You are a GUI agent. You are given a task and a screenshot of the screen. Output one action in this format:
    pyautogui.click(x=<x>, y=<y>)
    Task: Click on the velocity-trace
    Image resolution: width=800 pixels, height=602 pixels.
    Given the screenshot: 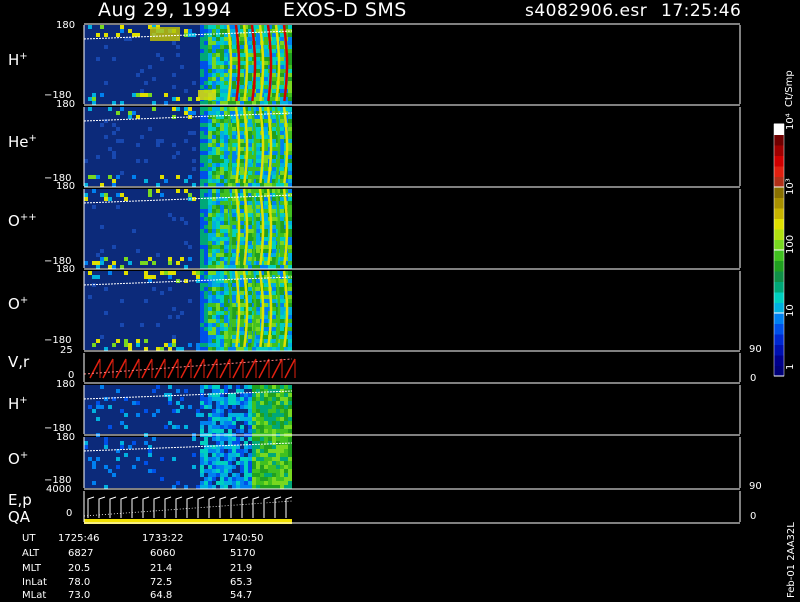 What is the action you would take?
    pyautogui.click(x=251, y=368)
    